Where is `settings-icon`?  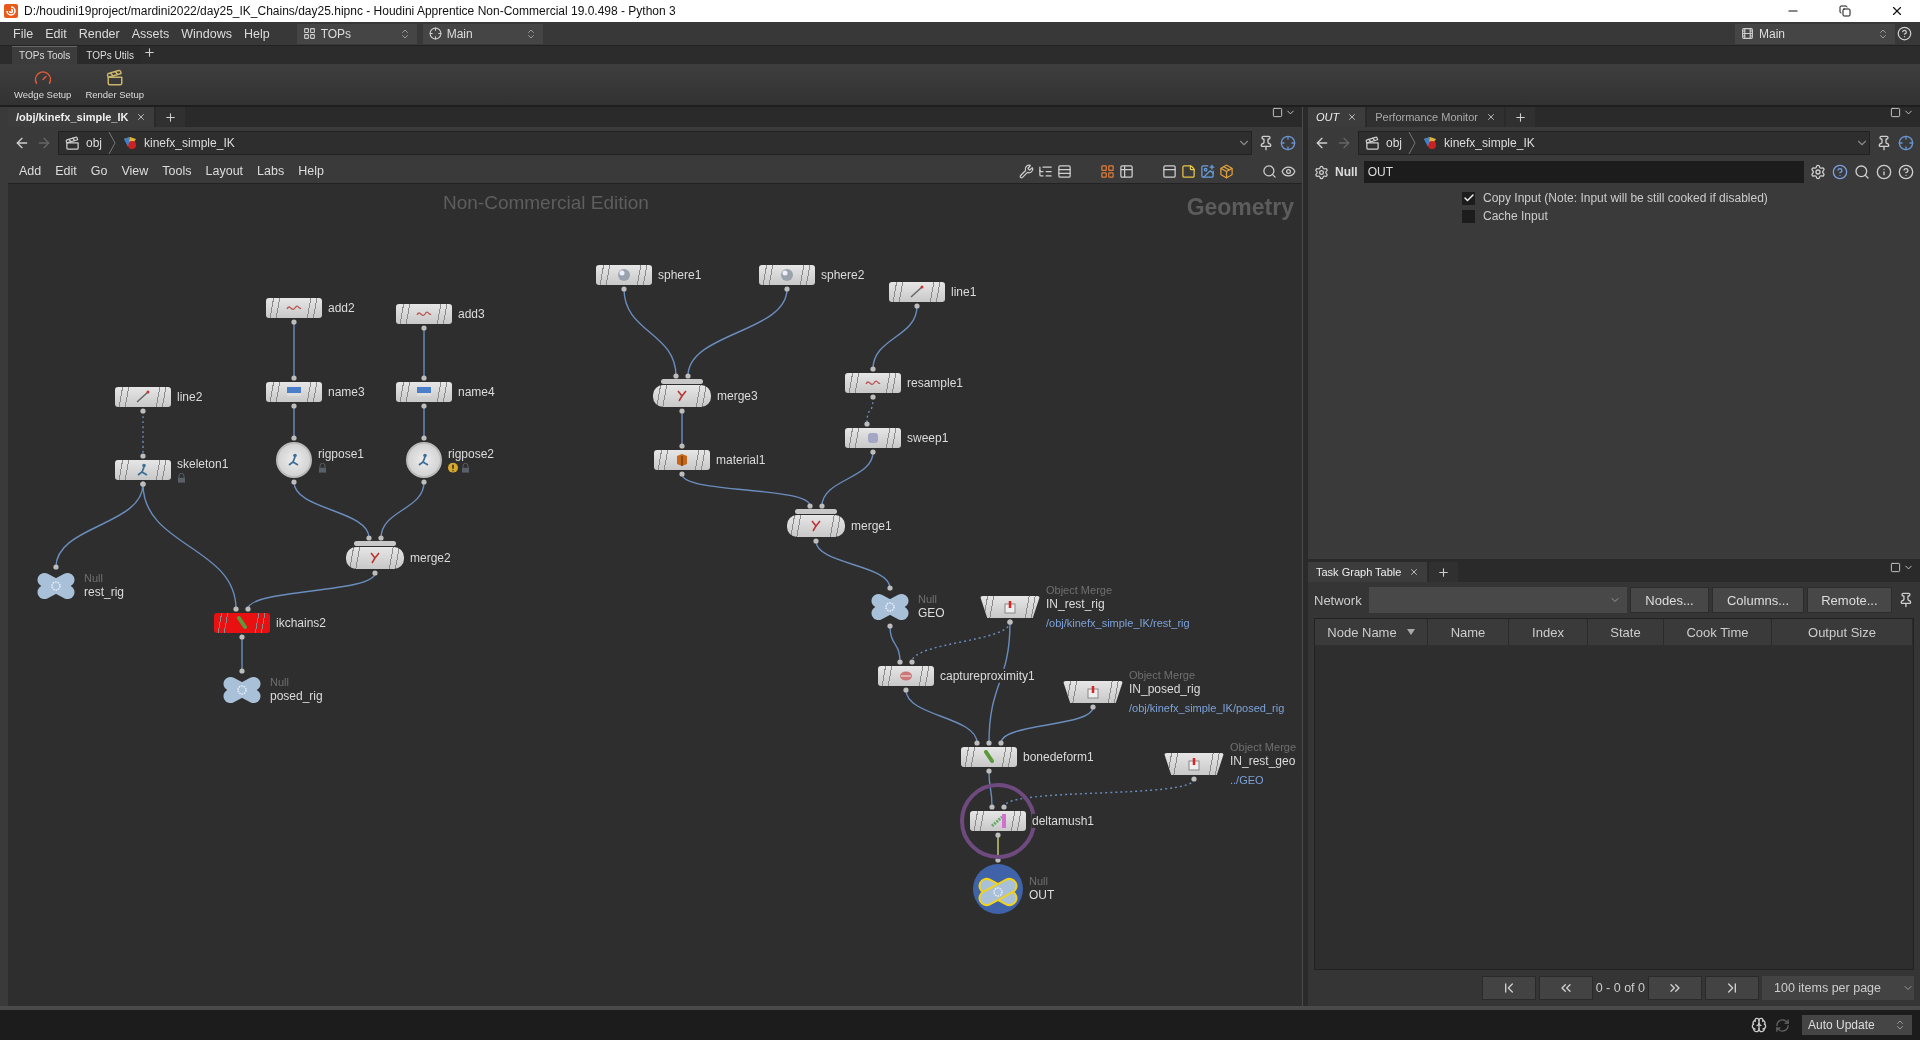
settings-icon is located at coordinates (1818, 172).